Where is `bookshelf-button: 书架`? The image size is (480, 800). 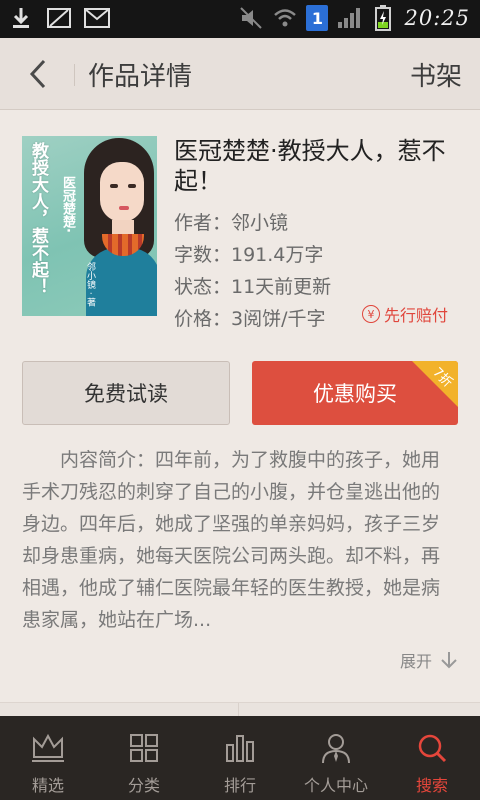
bookshelf-button: 书架 is located at coordinates (436, 74).